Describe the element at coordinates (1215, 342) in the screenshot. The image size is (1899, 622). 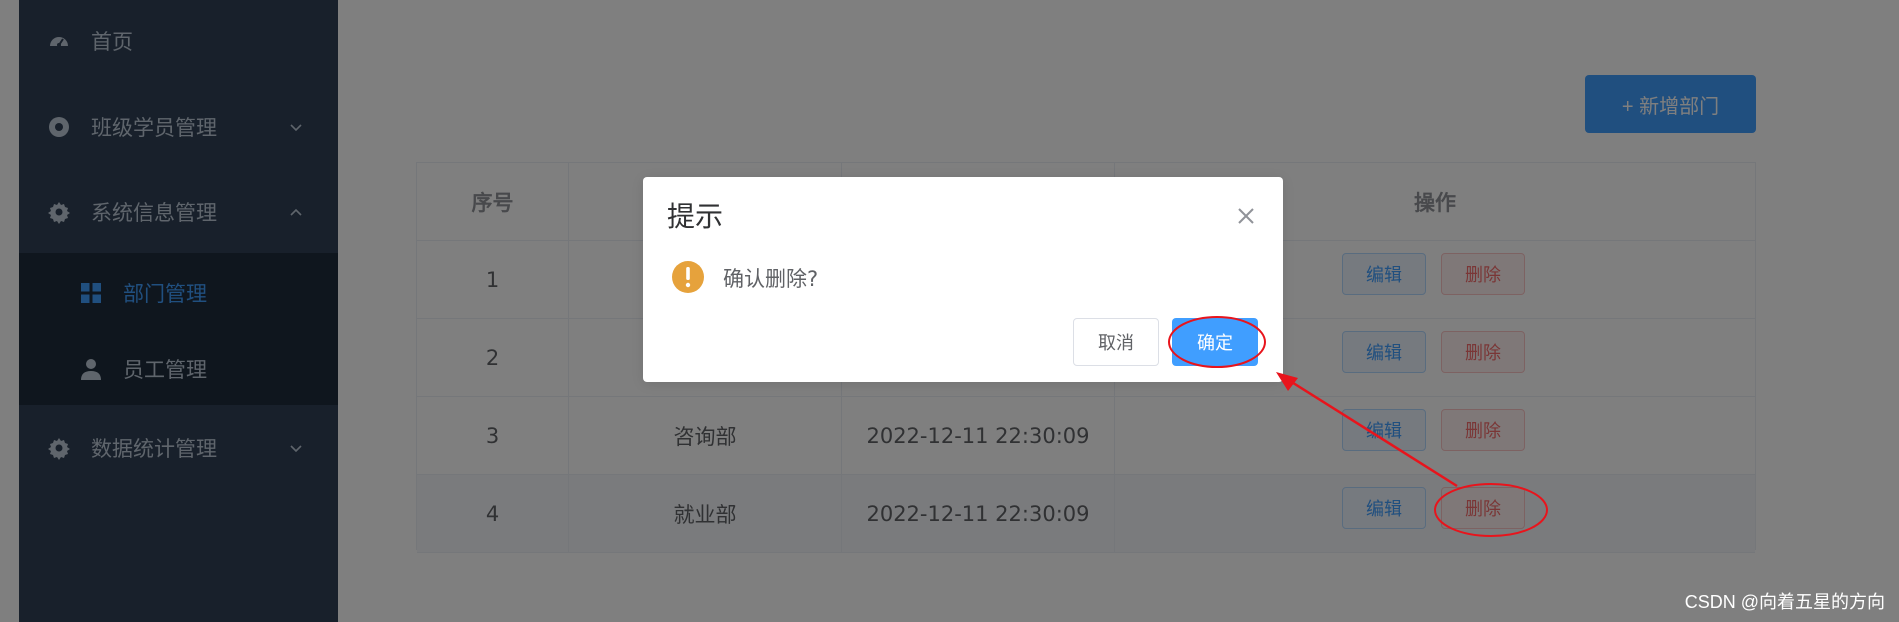
I see `confirm-button: 确定` at that location.